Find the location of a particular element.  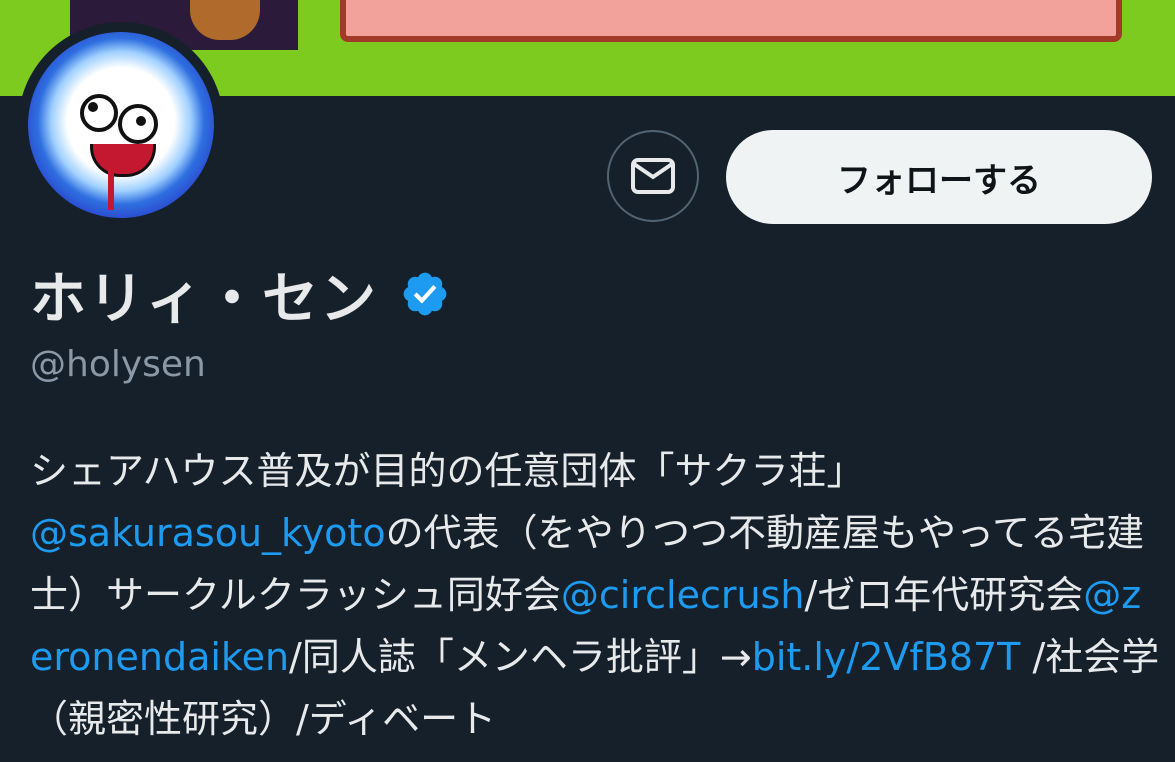

follow-button: フォローする is located at coordinates (939, 177).